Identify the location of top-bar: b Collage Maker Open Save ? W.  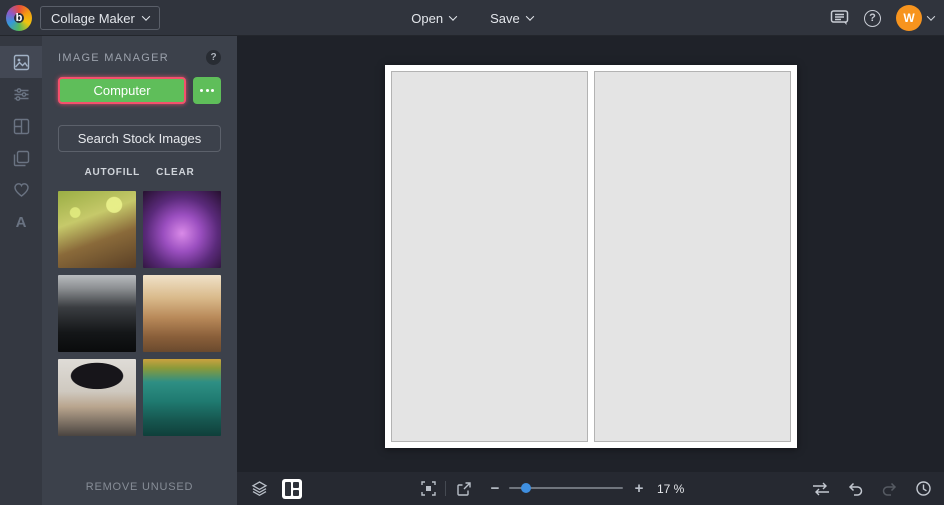
(472, 18).